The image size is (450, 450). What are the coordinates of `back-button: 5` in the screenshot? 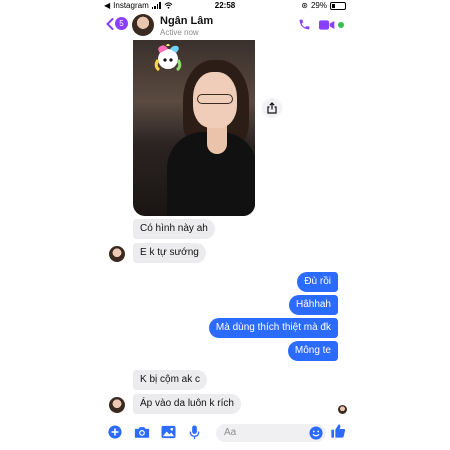 It's located at (117, 23).